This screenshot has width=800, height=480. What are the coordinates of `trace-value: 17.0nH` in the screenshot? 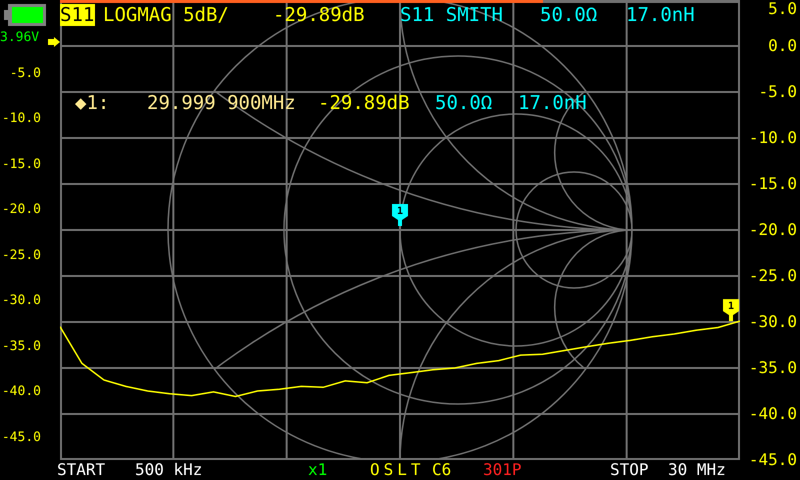 It's located at (660, 15).